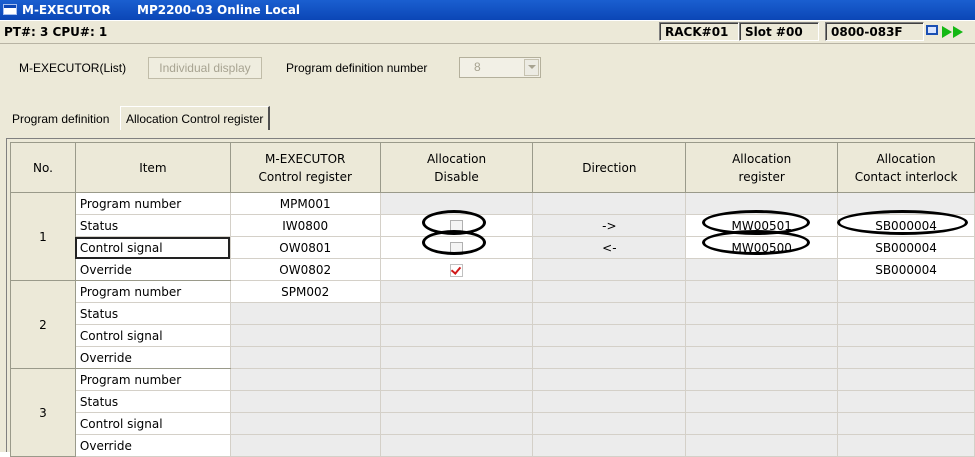 This screenshot has width=975, height=457. I want to click on disable-checkbox-checked, so click(457, 270).